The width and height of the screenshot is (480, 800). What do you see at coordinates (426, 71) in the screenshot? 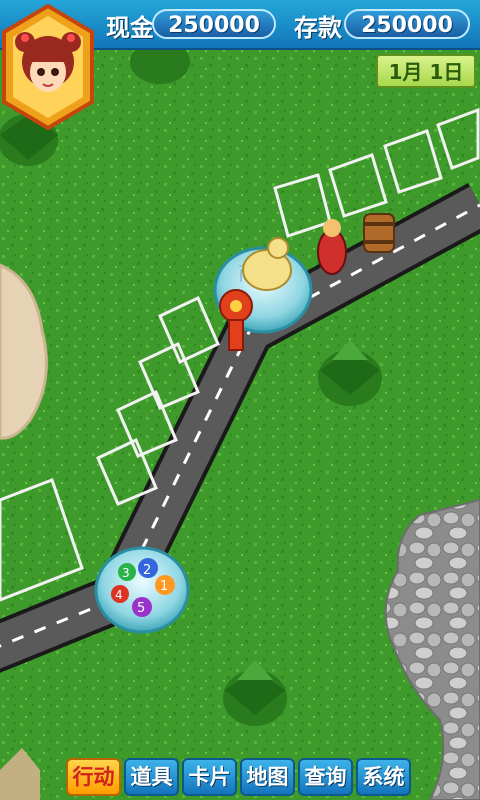
I see `date-display: 1月 1日` at bounding box center [426, 71].